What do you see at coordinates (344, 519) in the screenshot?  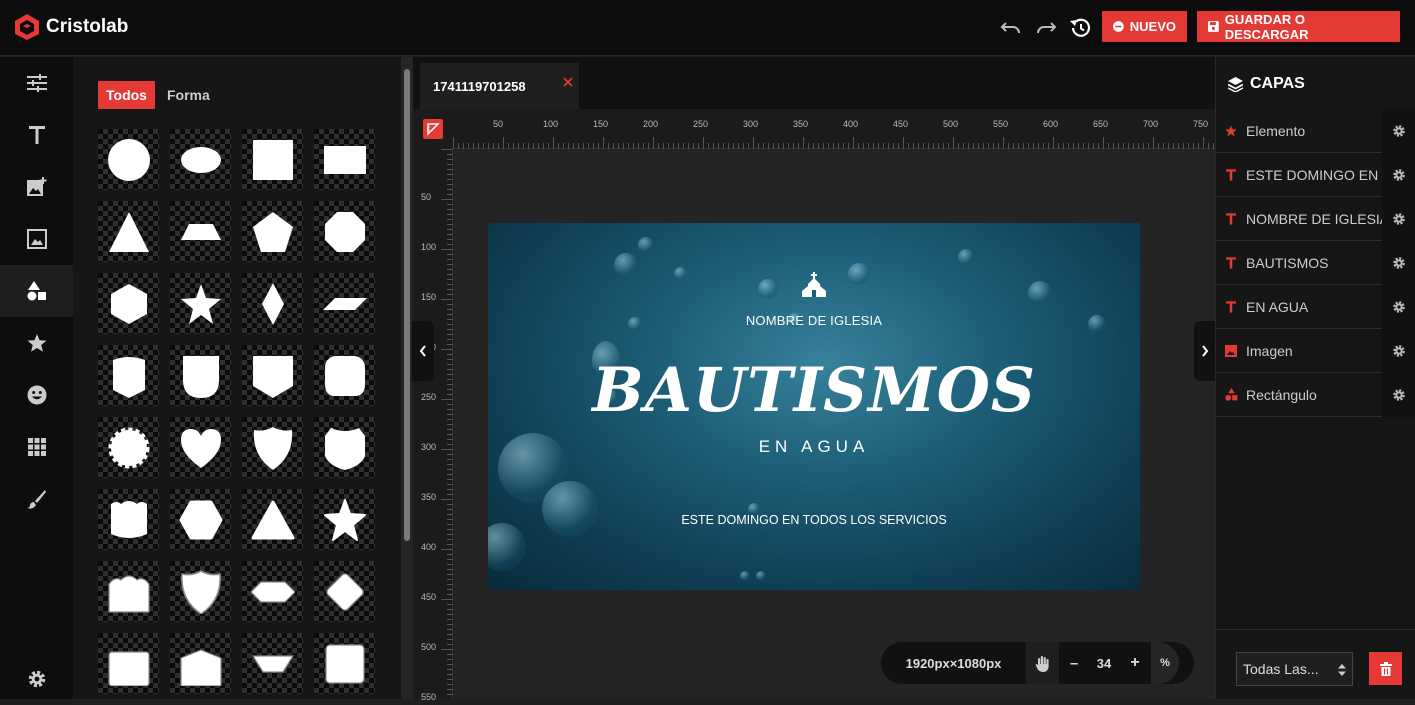 I see `rounded-star-shape-tile` at bounding box center [344, 519].